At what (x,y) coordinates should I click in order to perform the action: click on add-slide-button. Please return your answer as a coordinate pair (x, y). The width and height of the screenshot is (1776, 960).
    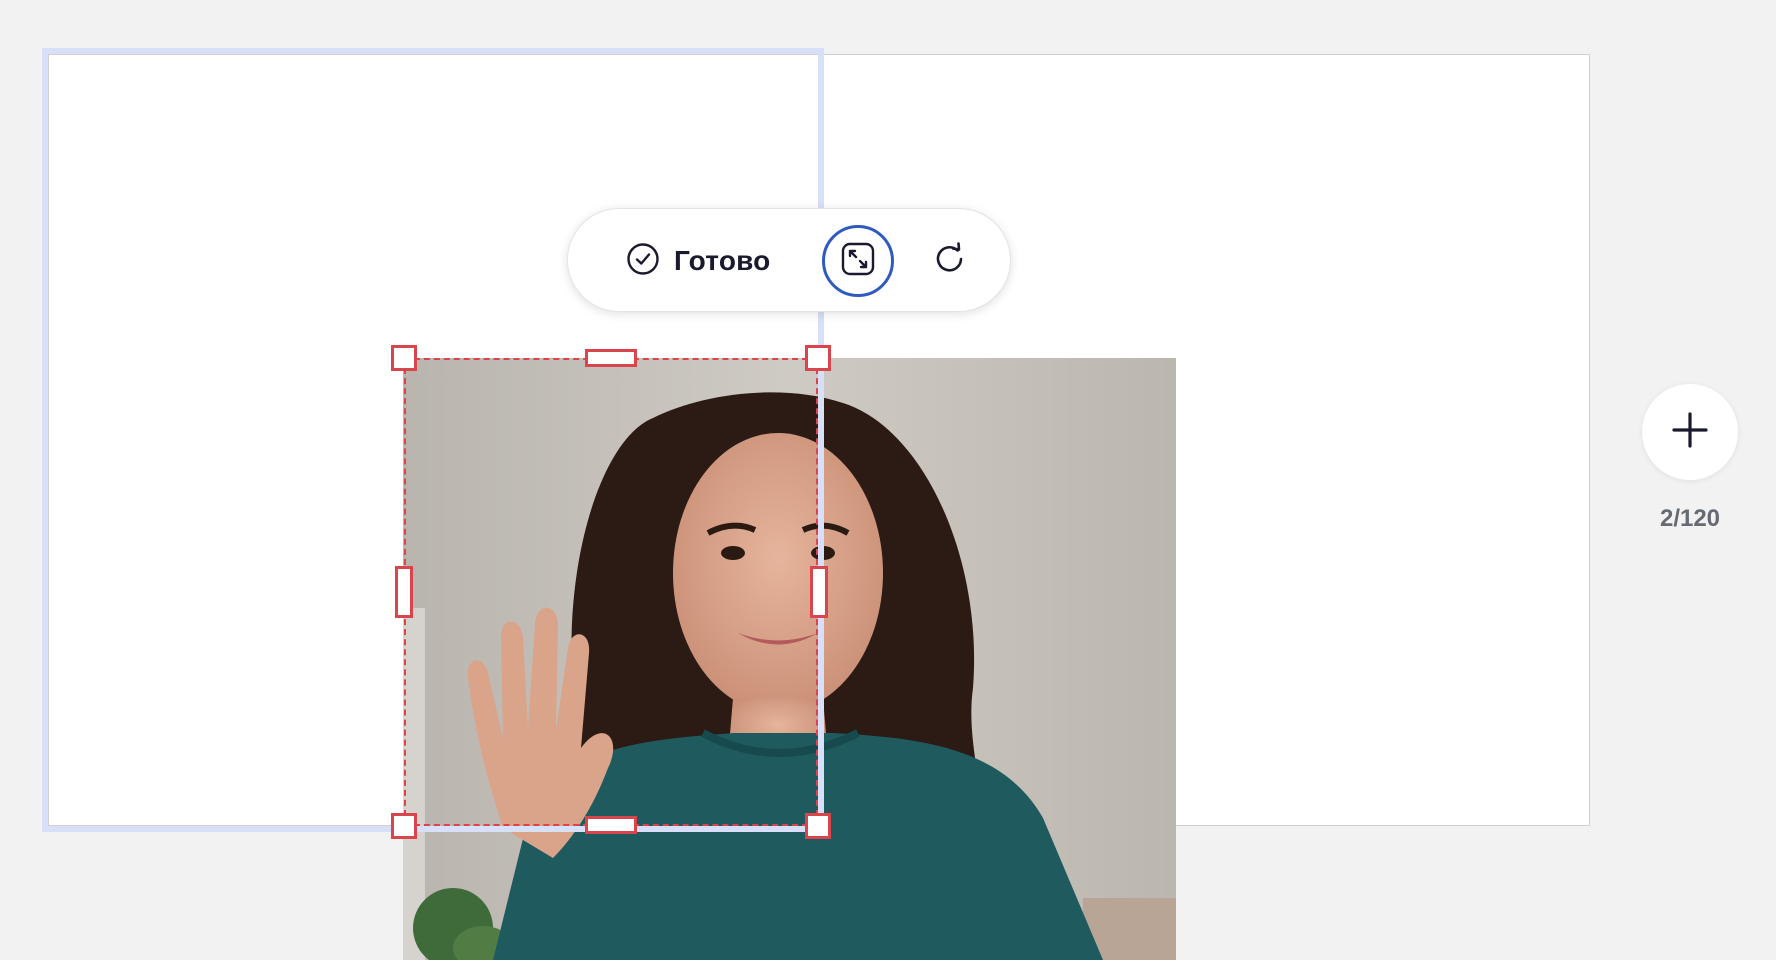
    Looking at the image, I should click on (1690, 432).